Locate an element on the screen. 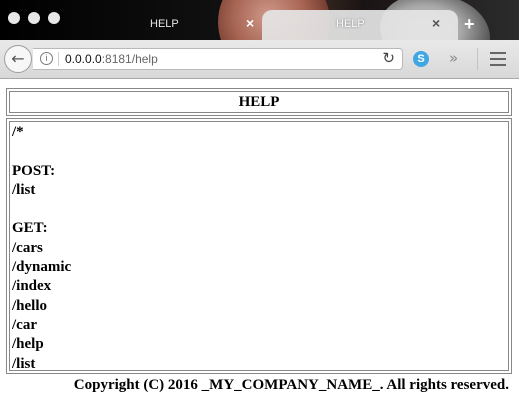 The image size is (519, 414). tab-help-1: HELP × is located at coordinates (188, 25).